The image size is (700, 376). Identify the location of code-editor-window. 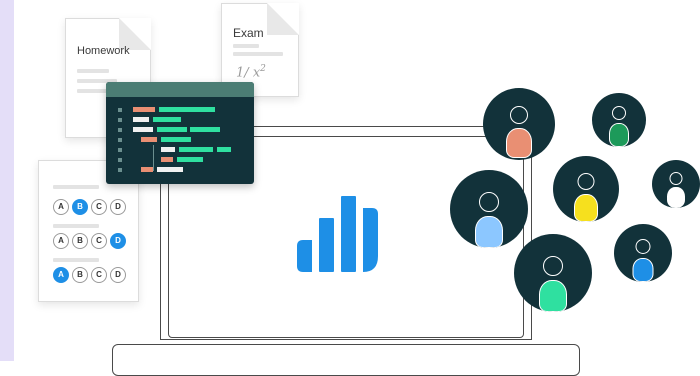
(180, 133).